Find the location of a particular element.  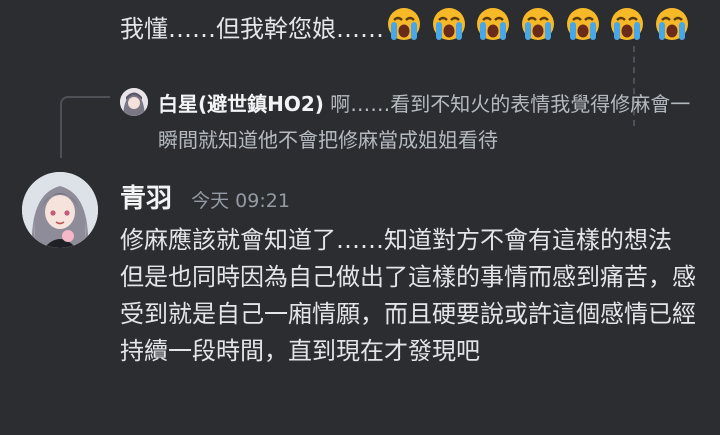

reply-spine is located at coordinates (85, 127).